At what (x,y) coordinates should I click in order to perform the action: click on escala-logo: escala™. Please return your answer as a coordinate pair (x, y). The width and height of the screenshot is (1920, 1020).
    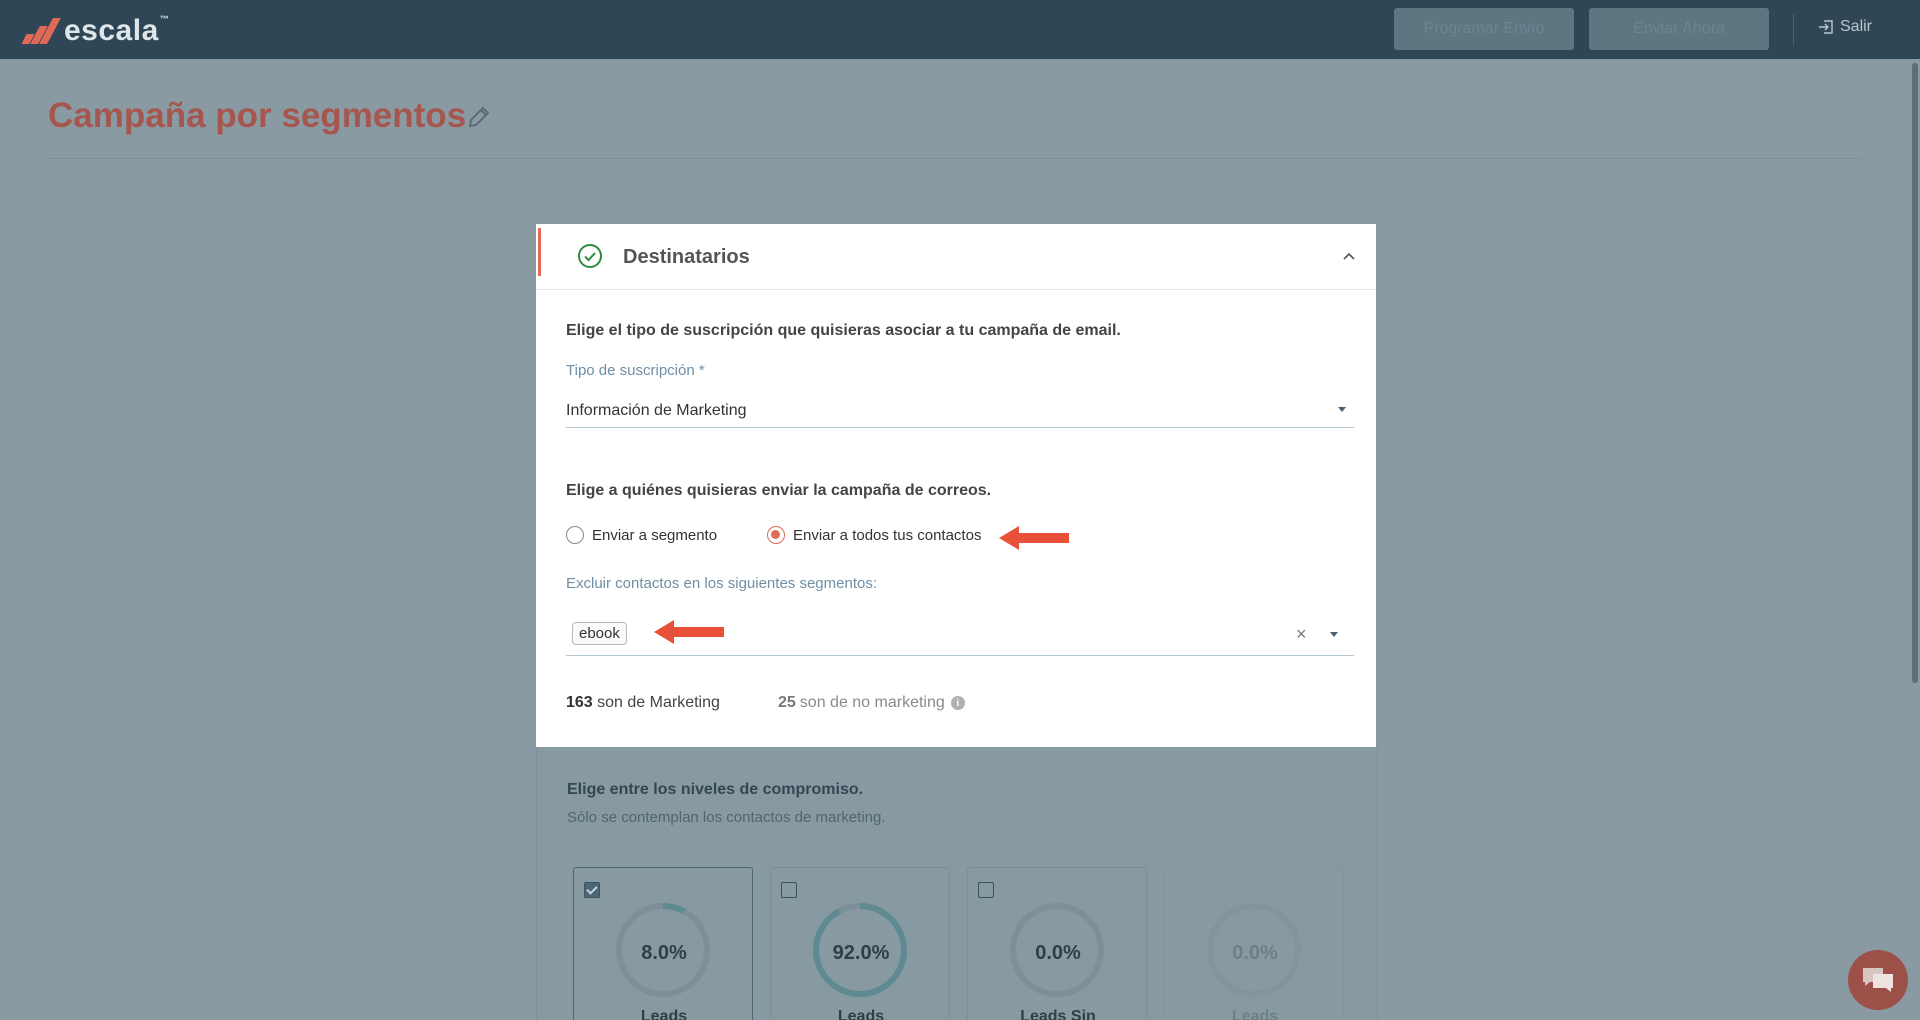
    Looking at the image, I should click on (93, 31).